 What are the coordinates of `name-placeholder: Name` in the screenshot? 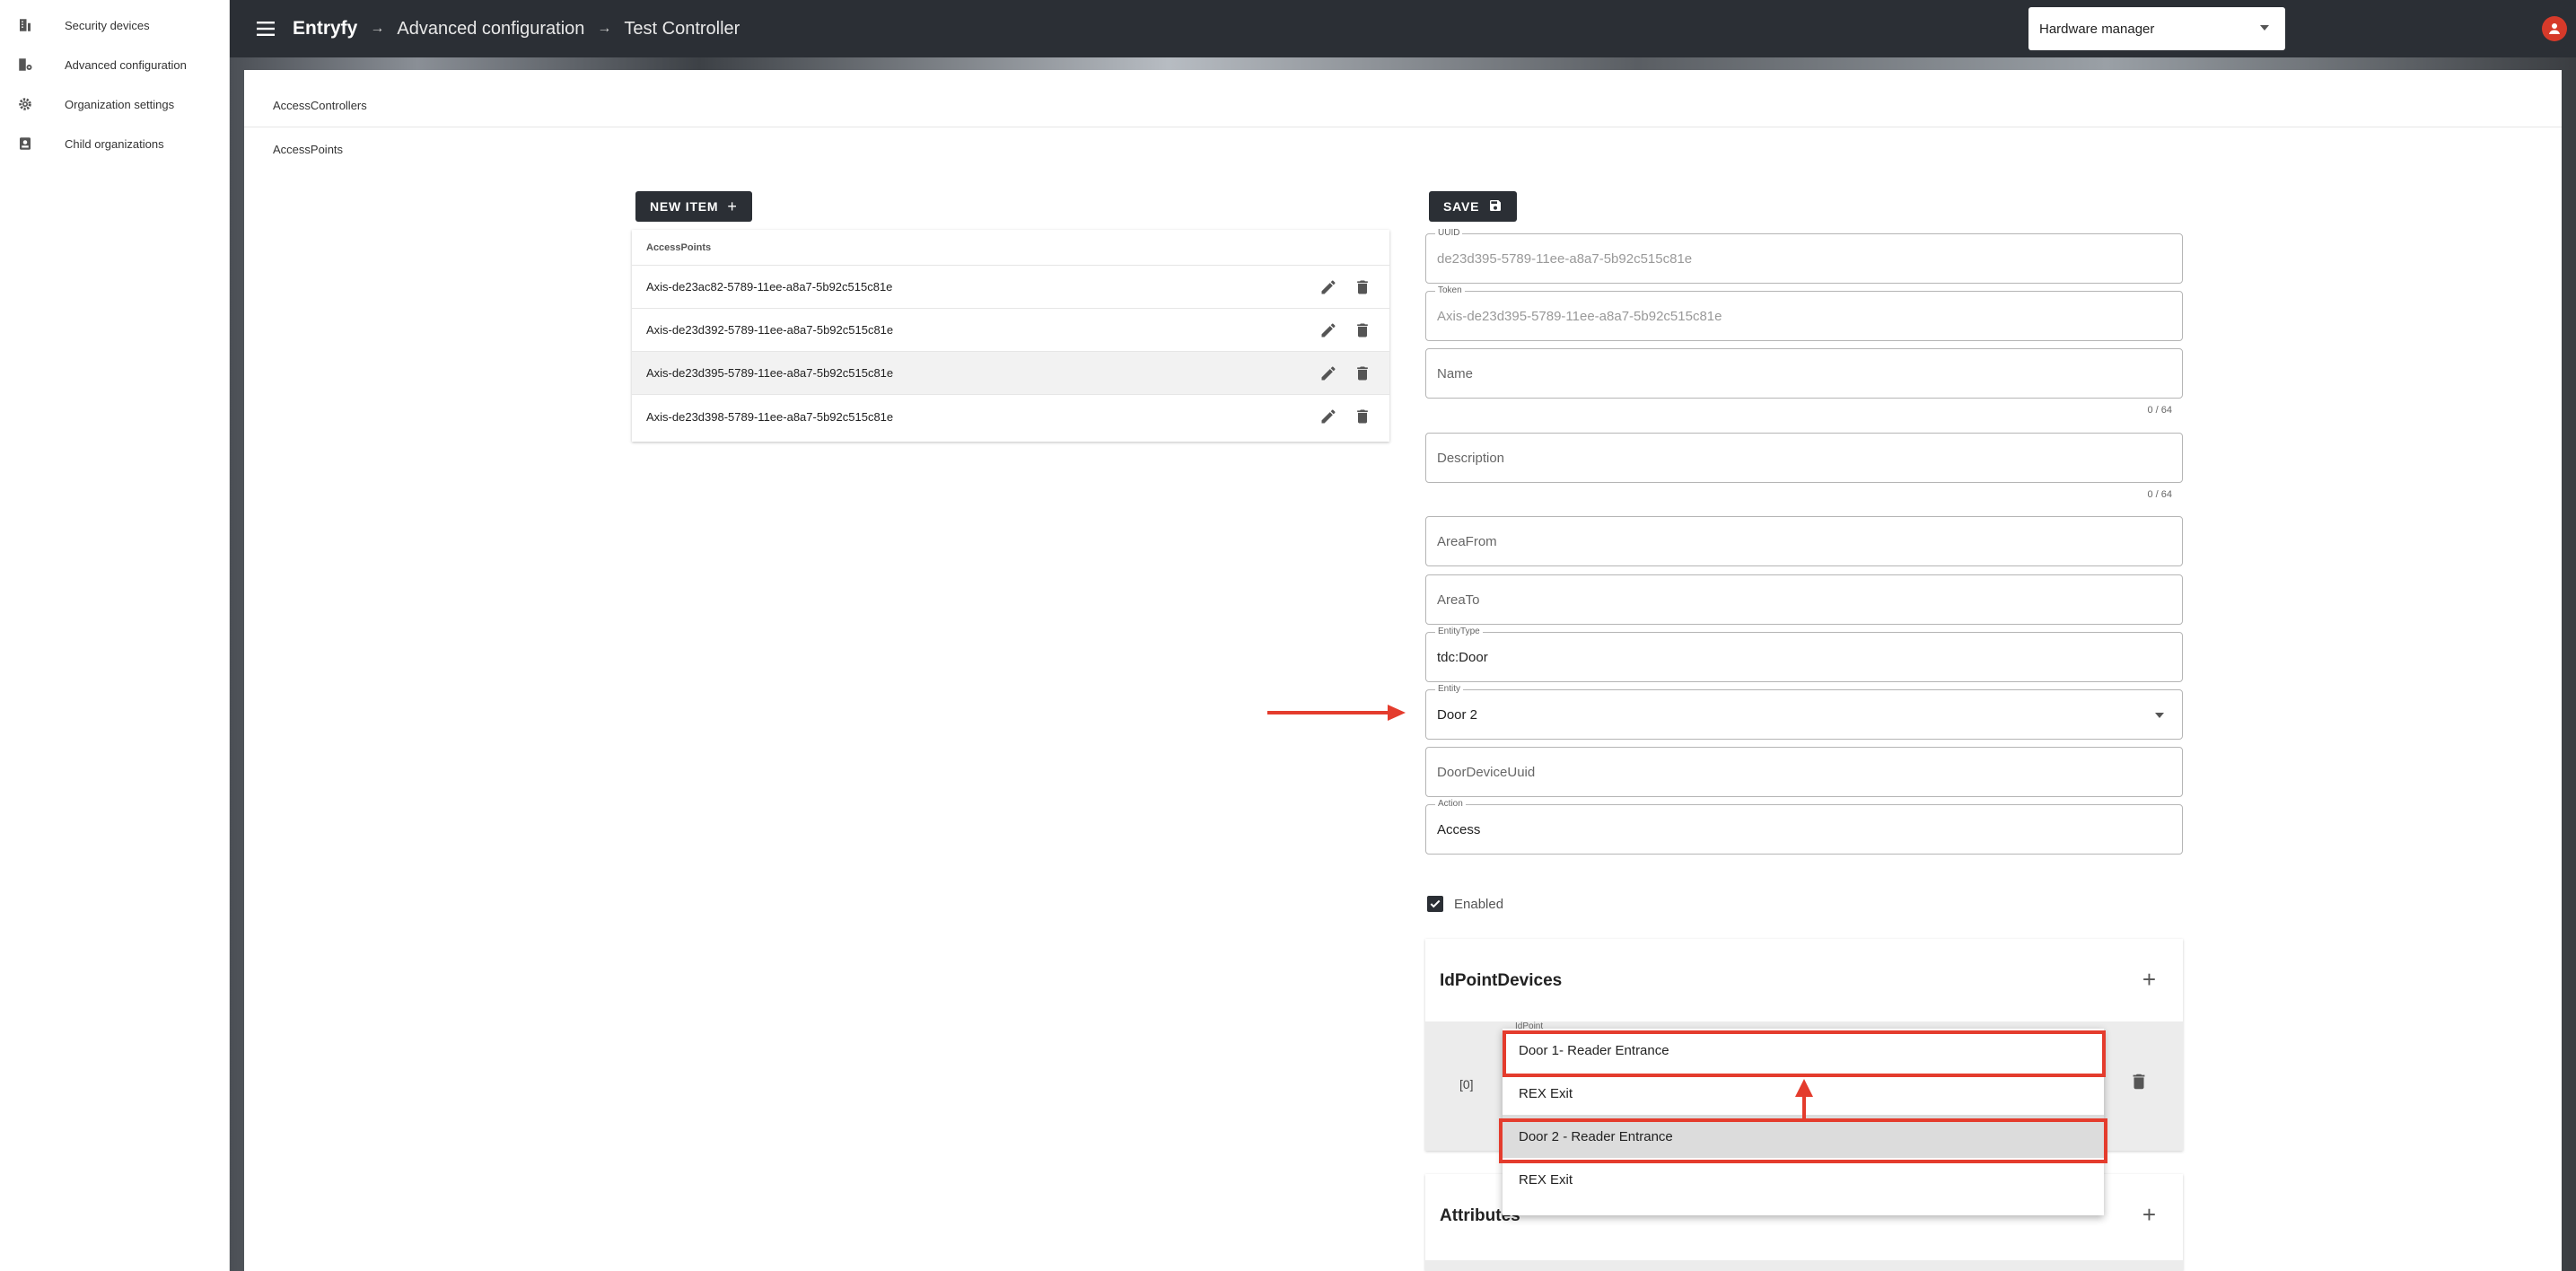 It's located at (1455, 373).